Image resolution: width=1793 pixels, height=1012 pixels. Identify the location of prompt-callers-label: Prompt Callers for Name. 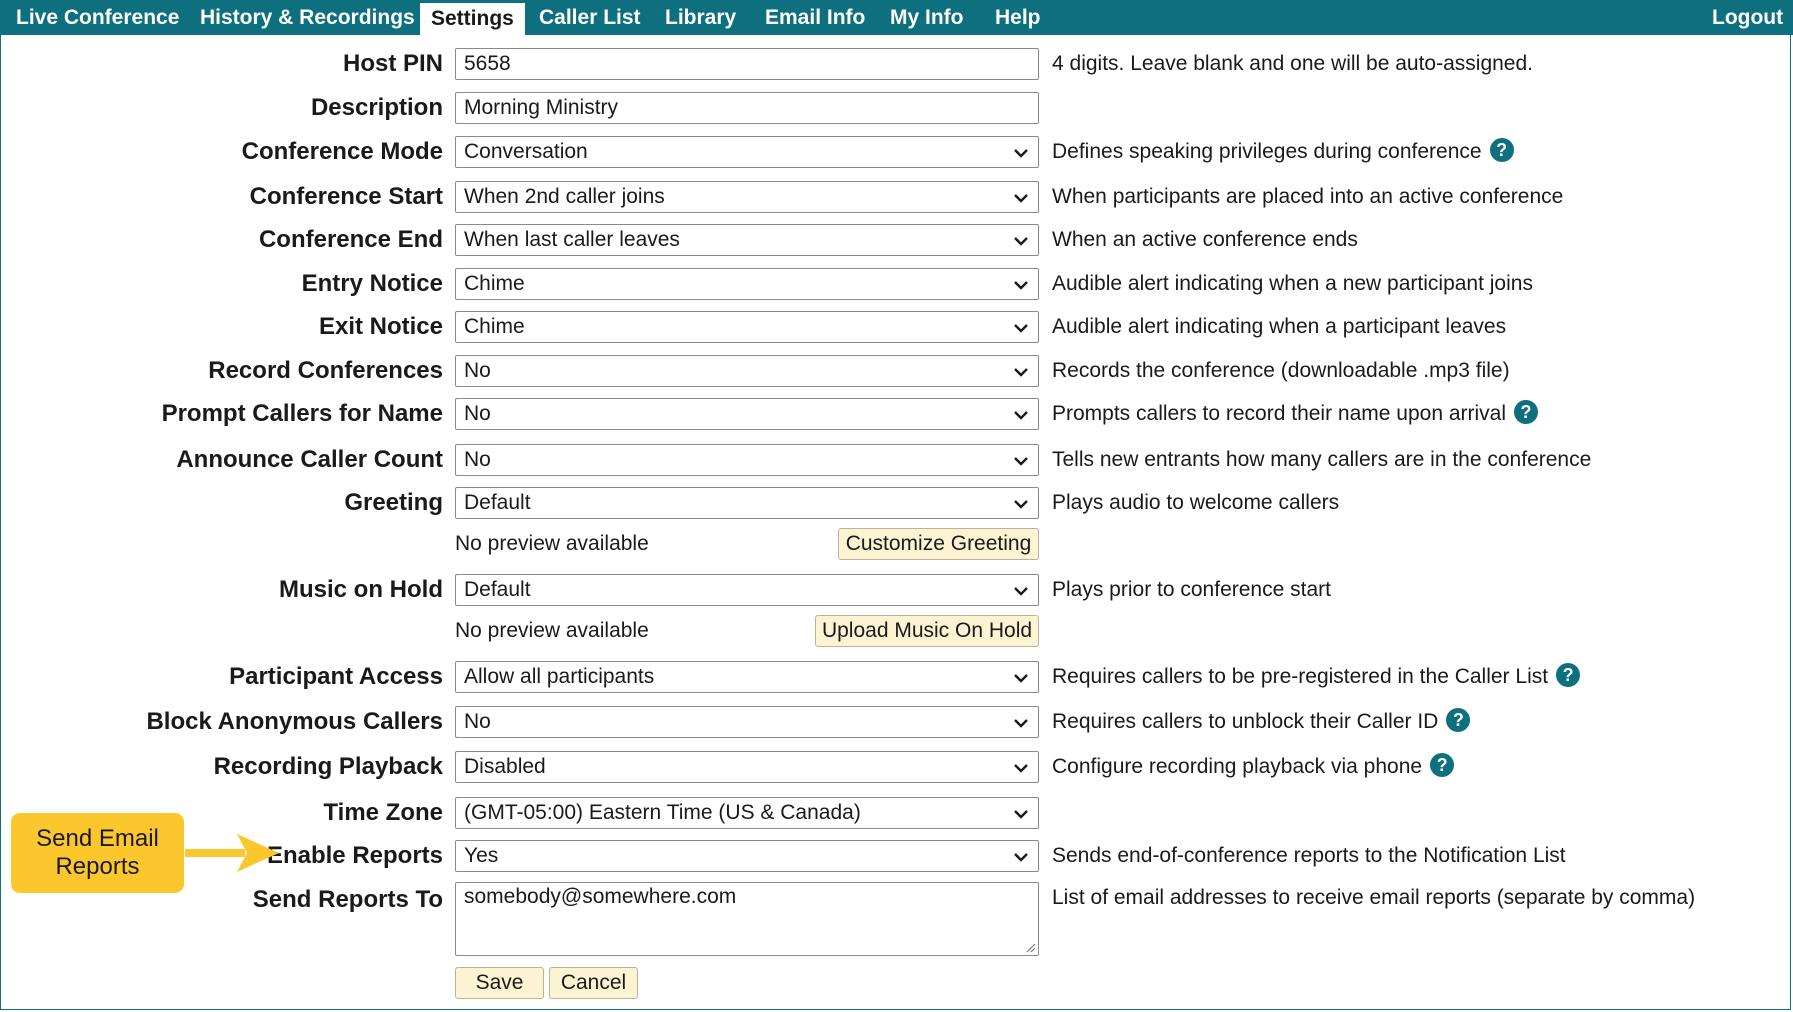
(302, 413).